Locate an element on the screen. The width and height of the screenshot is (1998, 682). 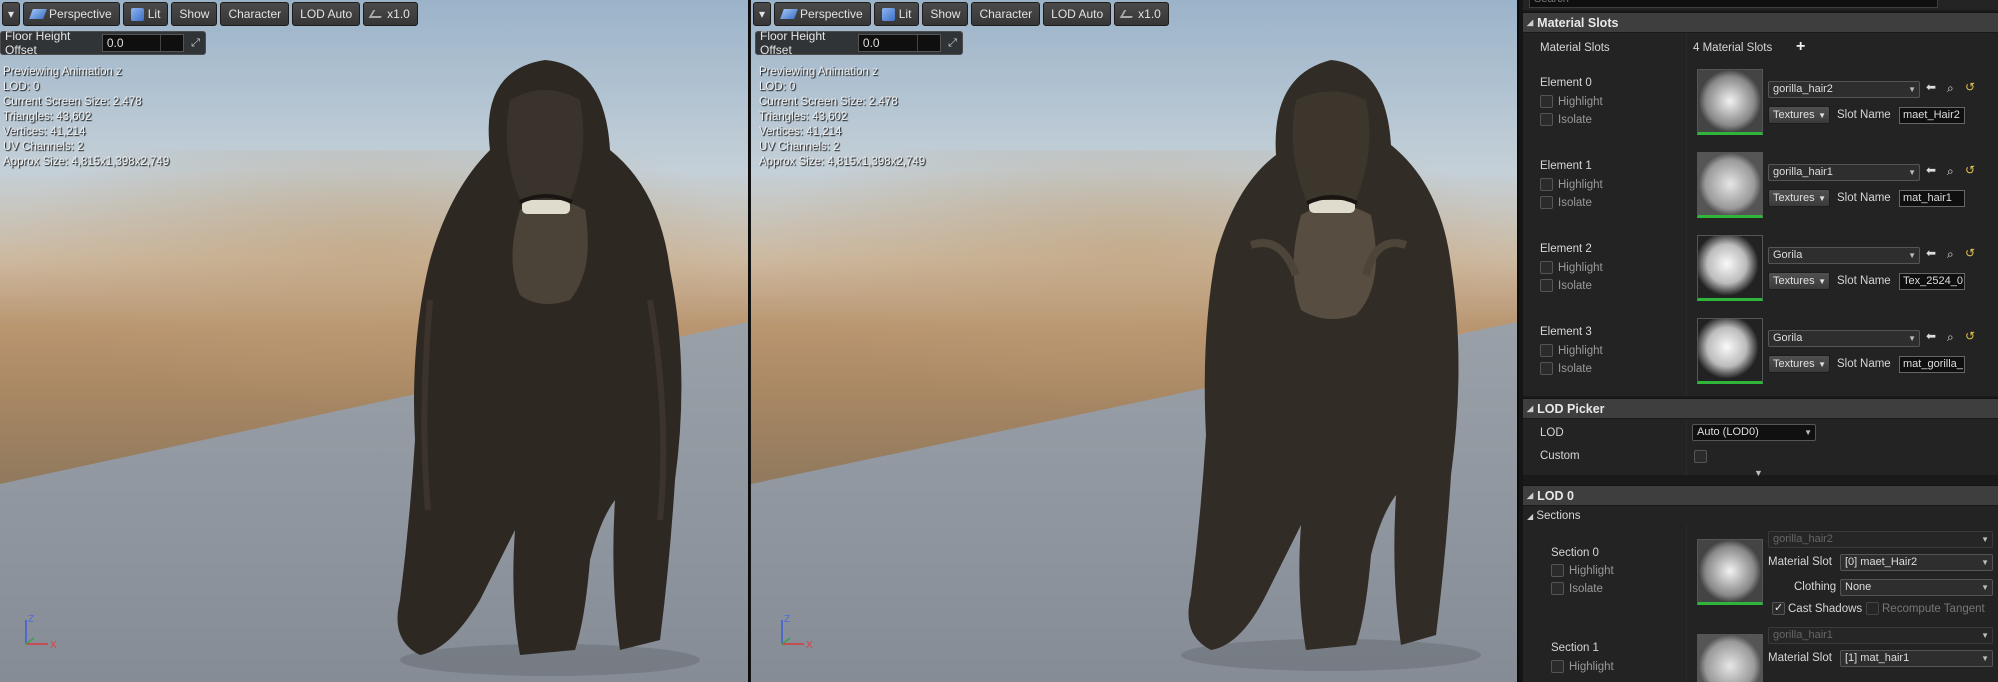
lod-label: LOD is located at coordinates (1552, 433).